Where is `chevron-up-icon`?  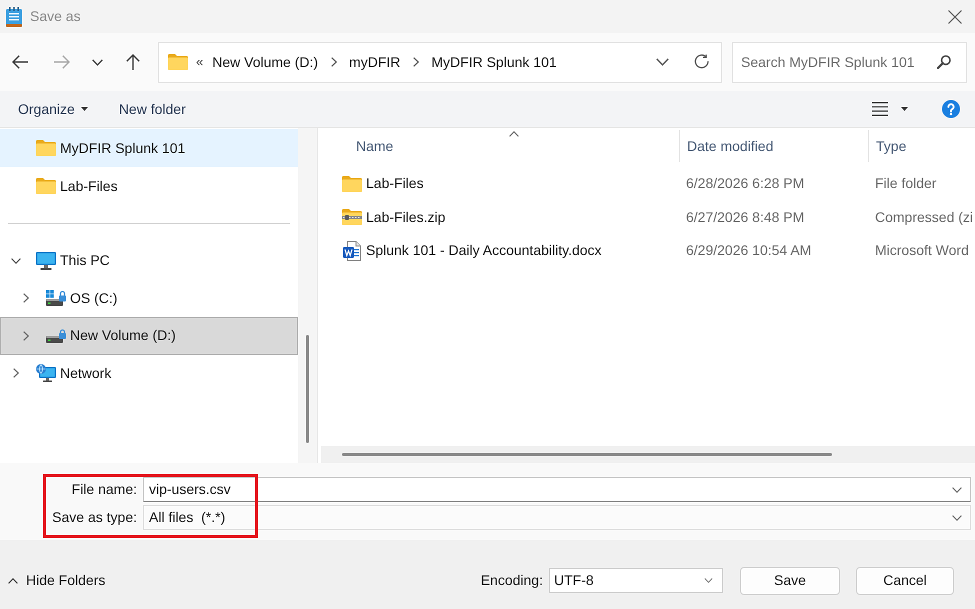
chevron-up-icon is located at coordinates (13, 581).